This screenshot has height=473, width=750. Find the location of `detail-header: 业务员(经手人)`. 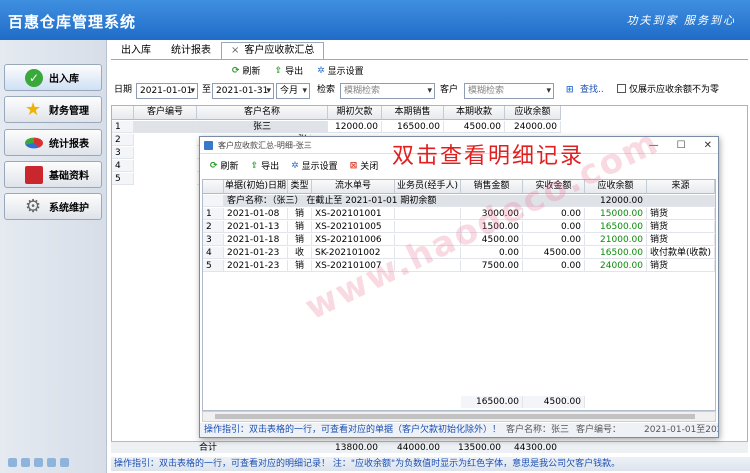

detail-header: 业务员(经手人) is located at coordinates (428, 187).